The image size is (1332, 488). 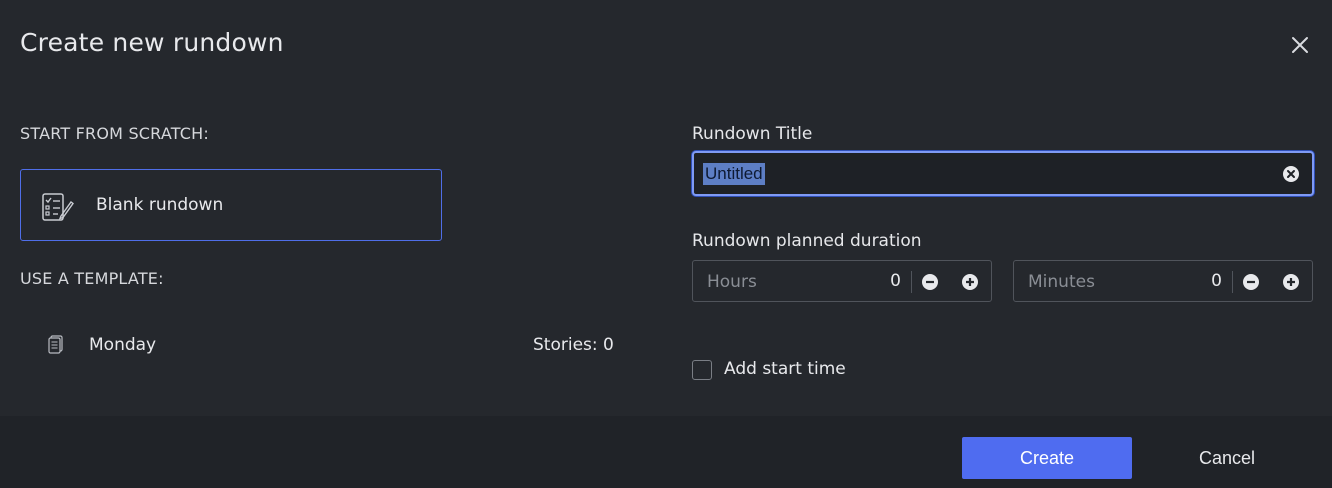 I want to click on template-item-monday: Monday Stories: 0, so click(x=320, y=345).